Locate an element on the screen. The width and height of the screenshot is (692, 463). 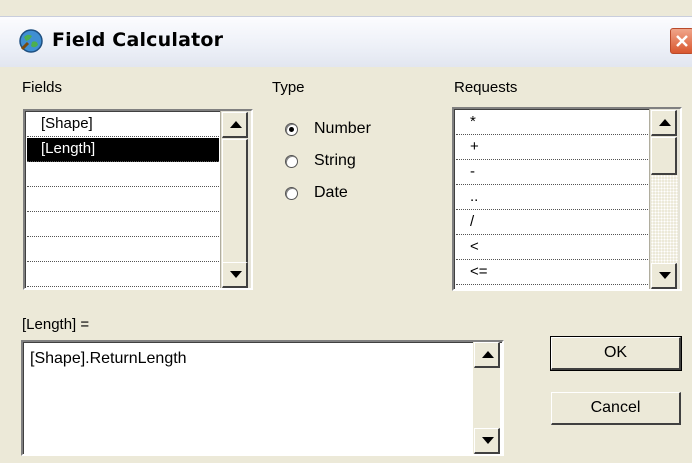
radio-label: Date is located at coordinates (331, 192).